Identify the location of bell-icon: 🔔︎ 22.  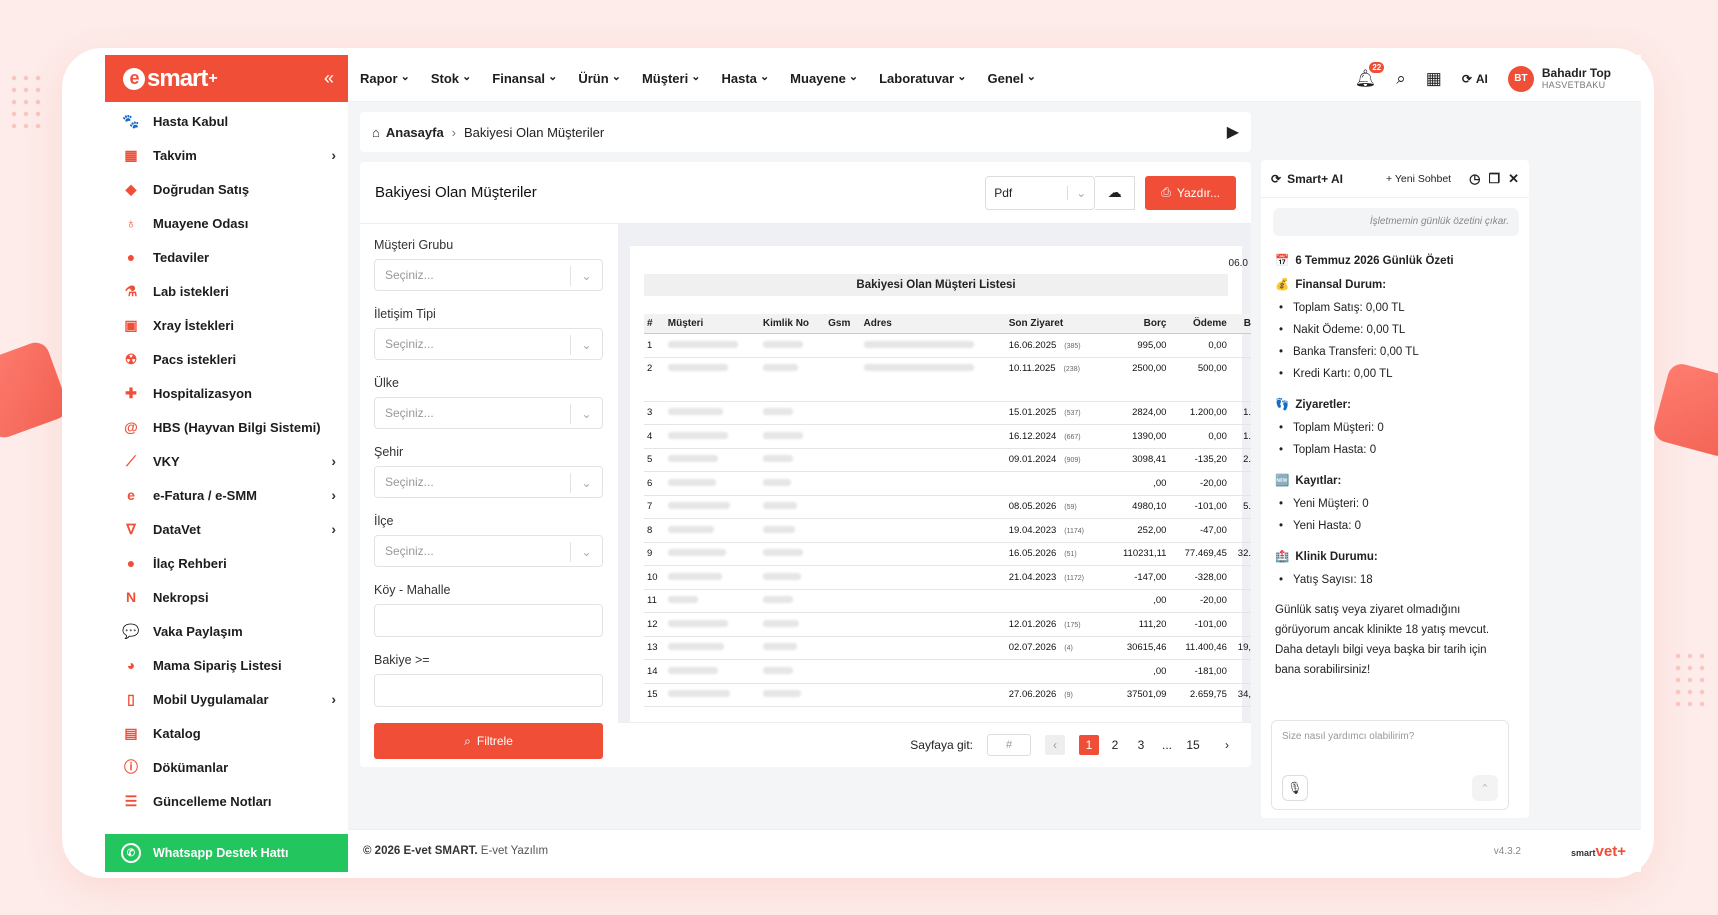
(1370, 75).